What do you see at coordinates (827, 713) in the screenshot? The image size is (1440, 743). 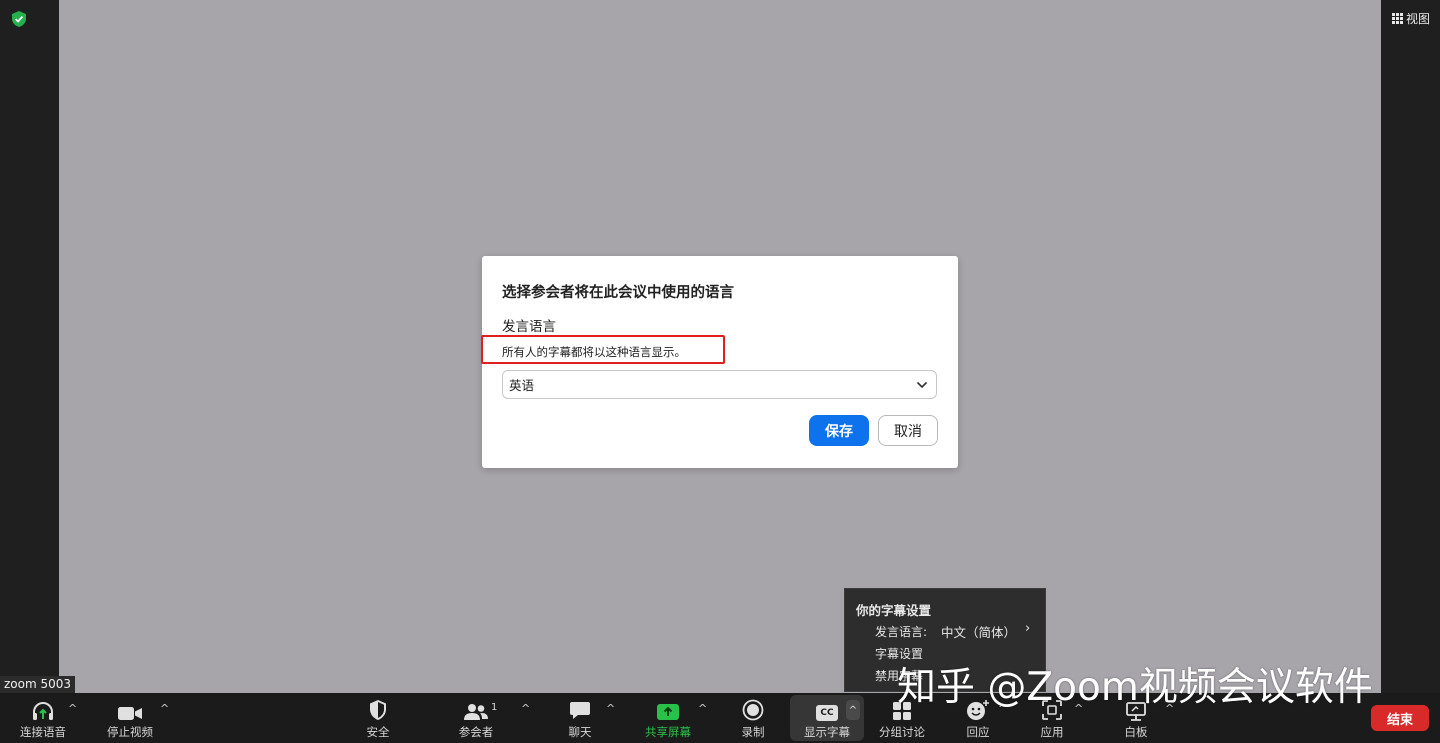 I see `closed-captions-icon: CC` at bounding box center [827, 713].